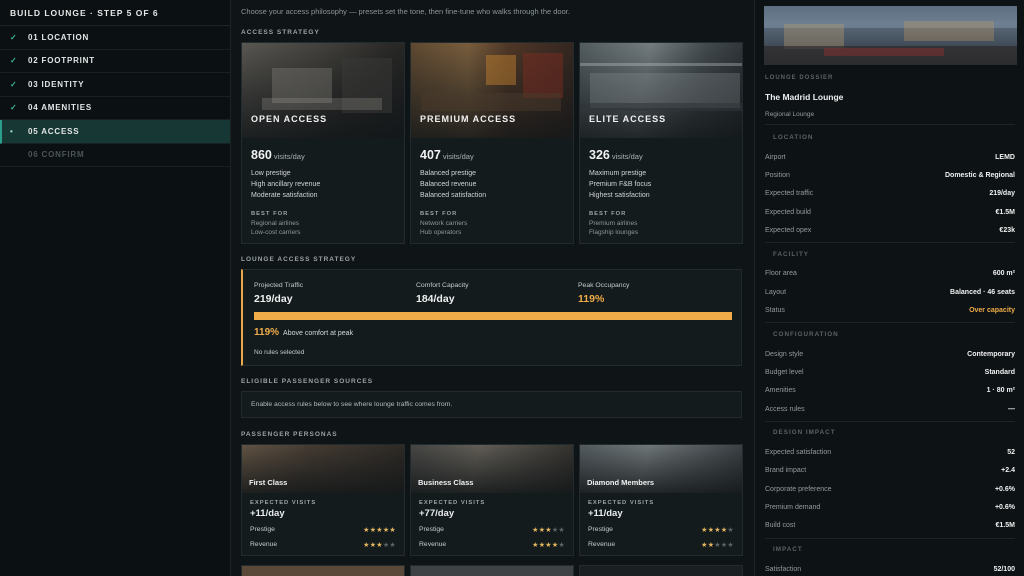 The height and width of the screenshot is (576, 1024). I want to click on passenger-personas-heading: PASSENGER PERSONAS, so click(289, 434).